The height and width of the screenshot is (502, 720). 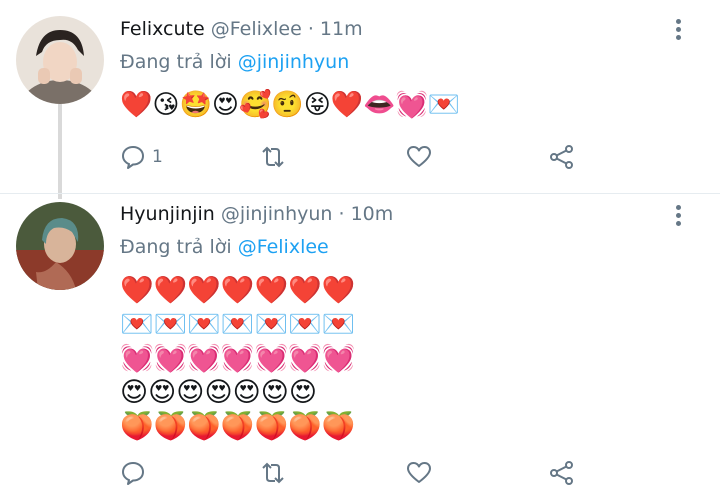 I want to click on mention-link: @jinjinhyun, so click(x=294, y=62).